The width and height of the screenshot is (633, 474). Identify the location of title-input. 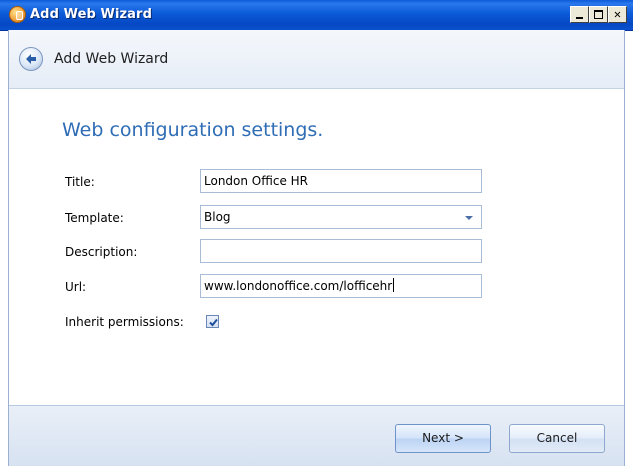
(341, 181).